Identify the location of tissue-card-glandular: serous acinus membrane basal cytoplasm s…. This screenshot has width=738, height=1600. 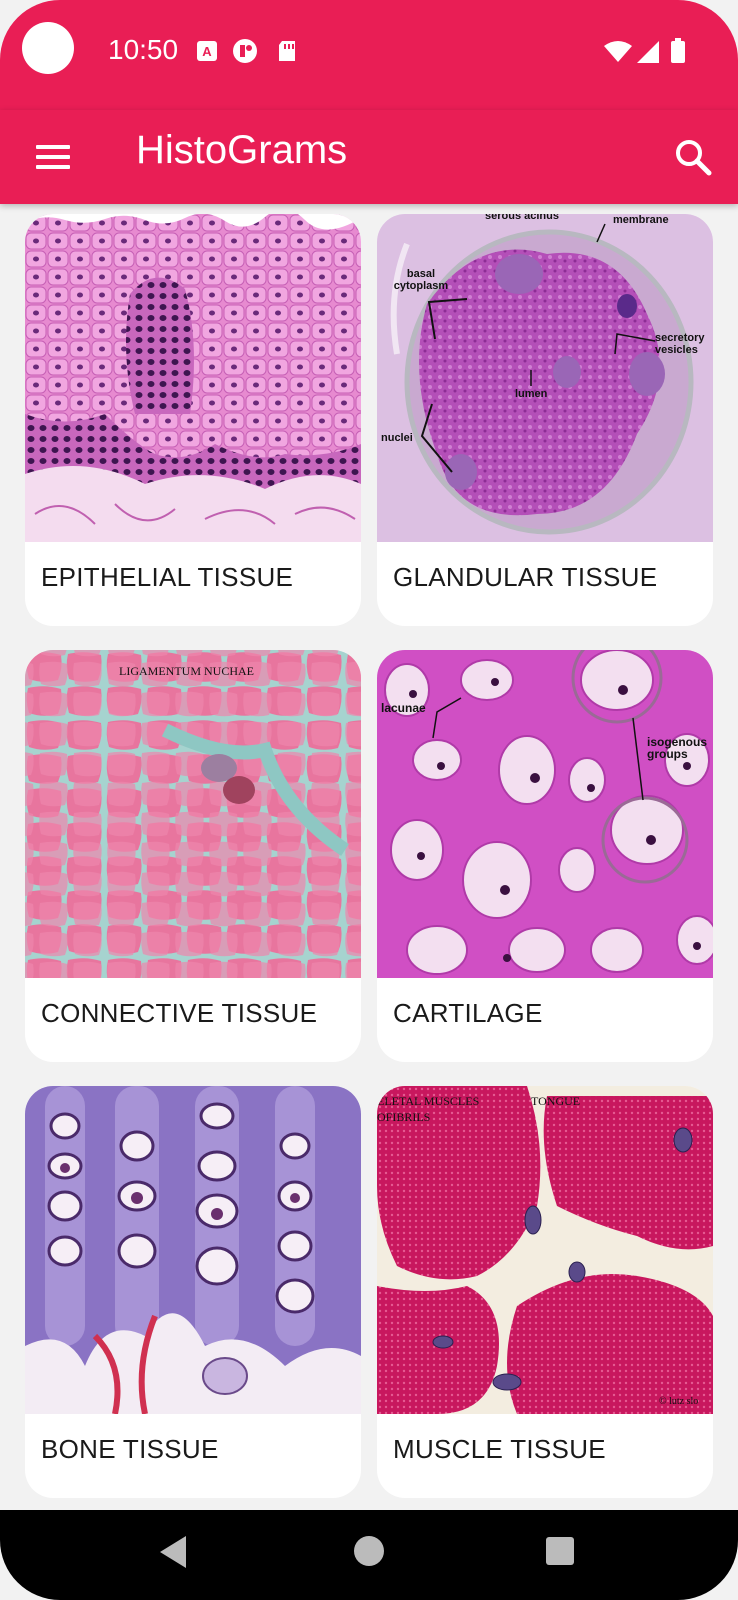
(545, 420).